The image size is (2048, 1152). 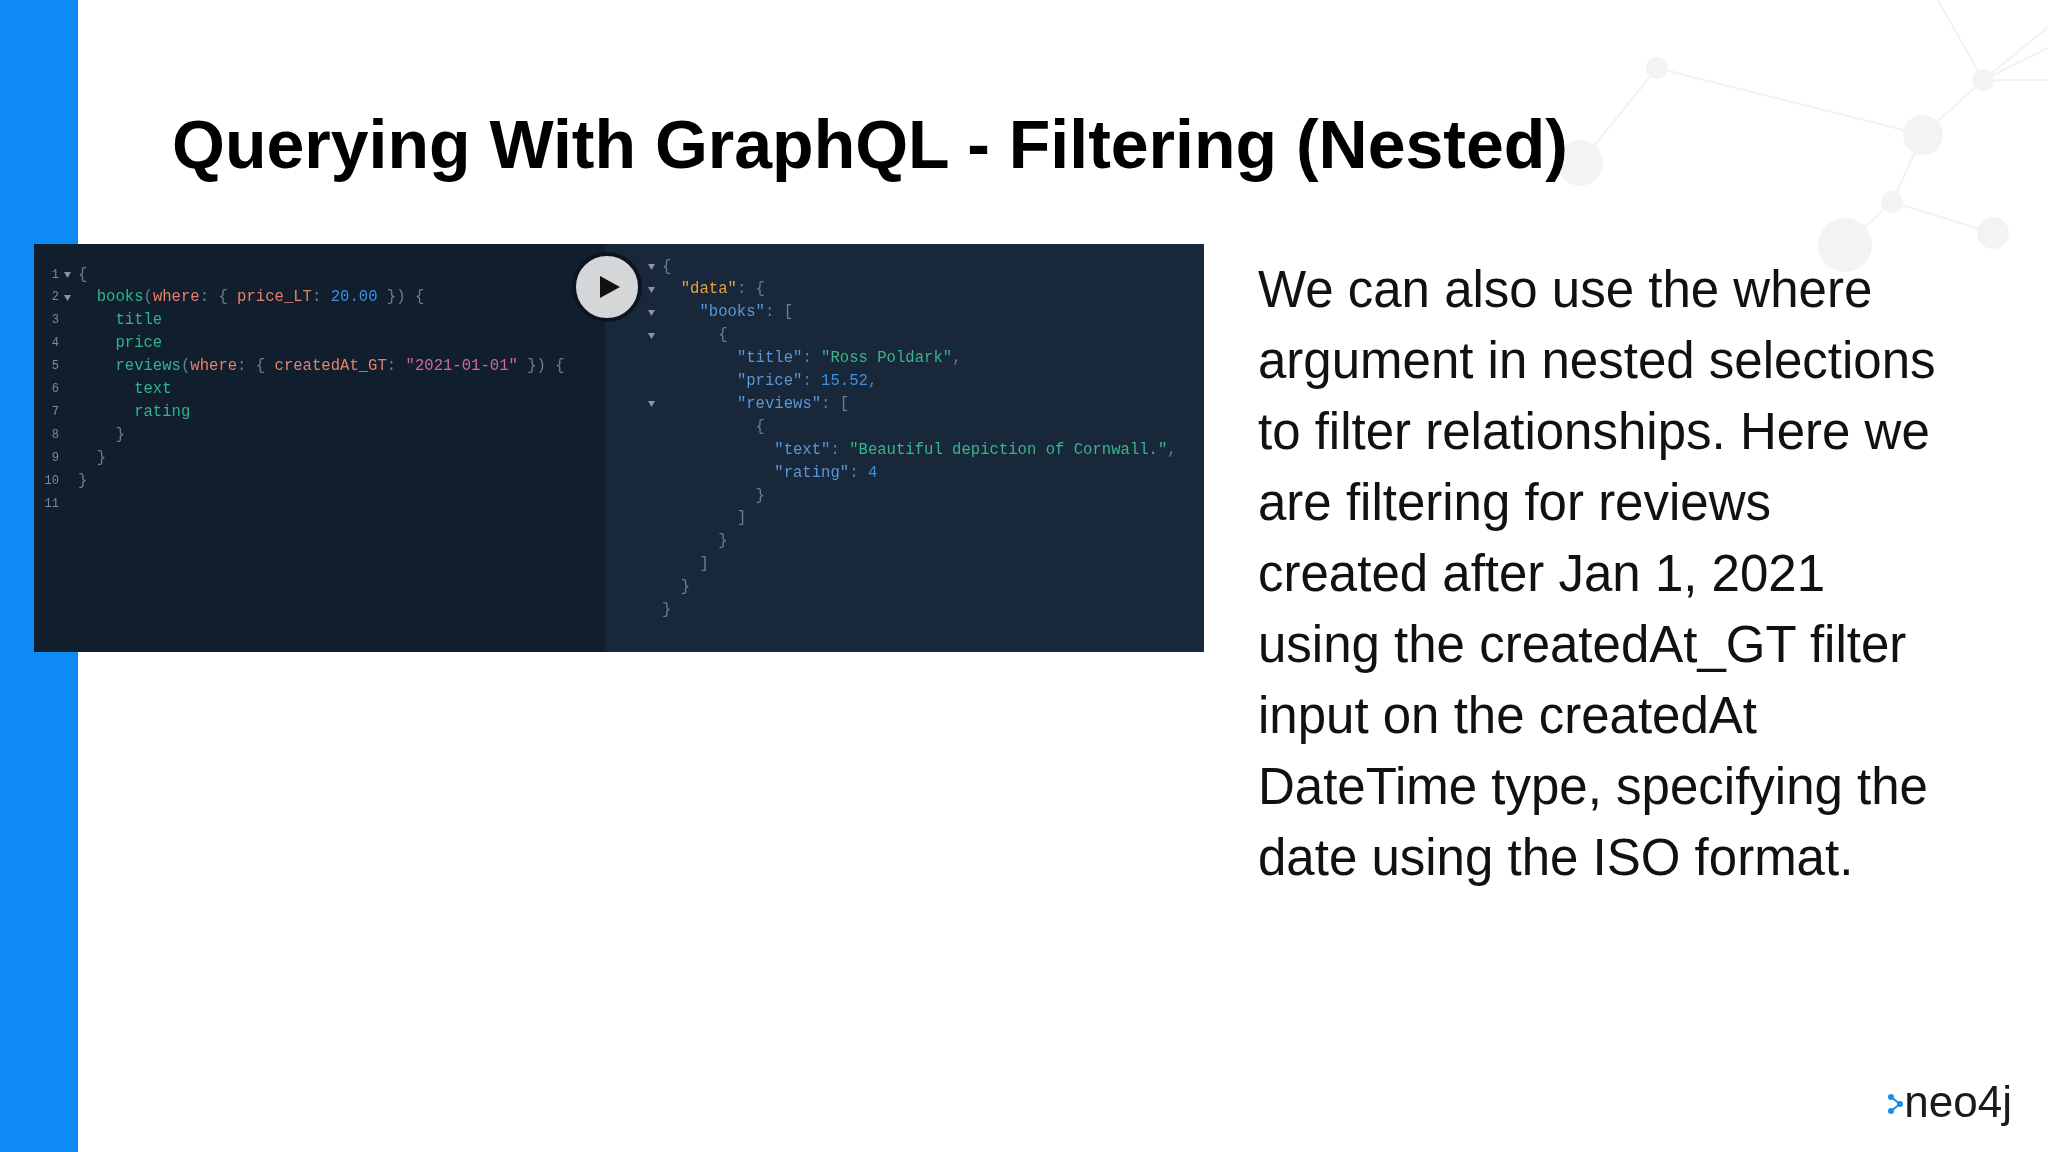 What do you see at coordinates (54, 390) in the screenshot?
I see `line-number: 6` at bounding box center [54, 390].